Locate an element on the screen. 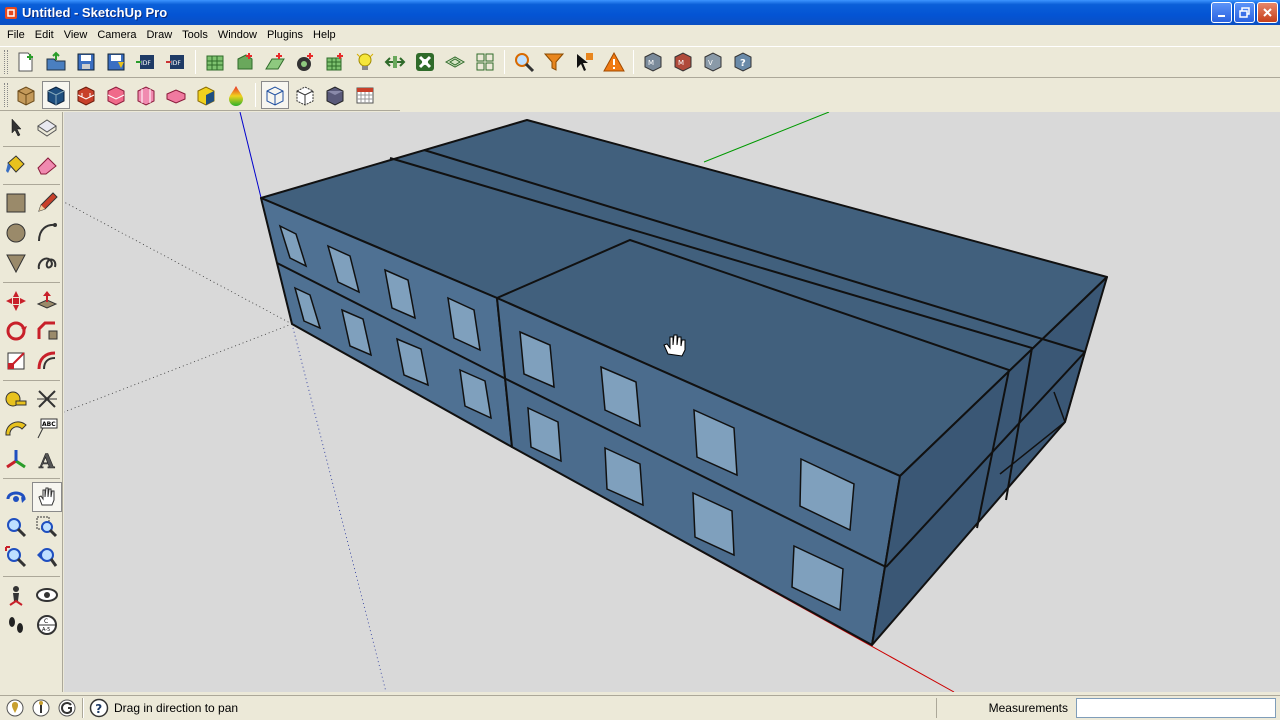 Image resolution: width=1280 pixels, height=720 pixels. shaded-button is located at coordinates (335, 95).